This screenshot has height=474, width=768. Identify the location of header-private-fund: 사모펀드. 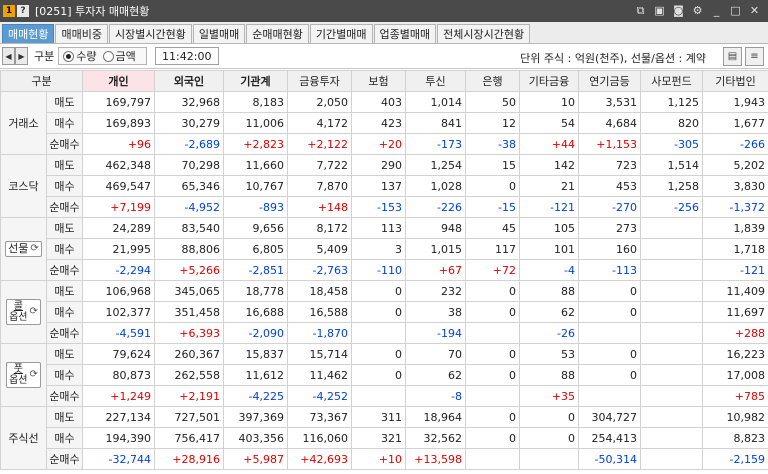
(671, 81).